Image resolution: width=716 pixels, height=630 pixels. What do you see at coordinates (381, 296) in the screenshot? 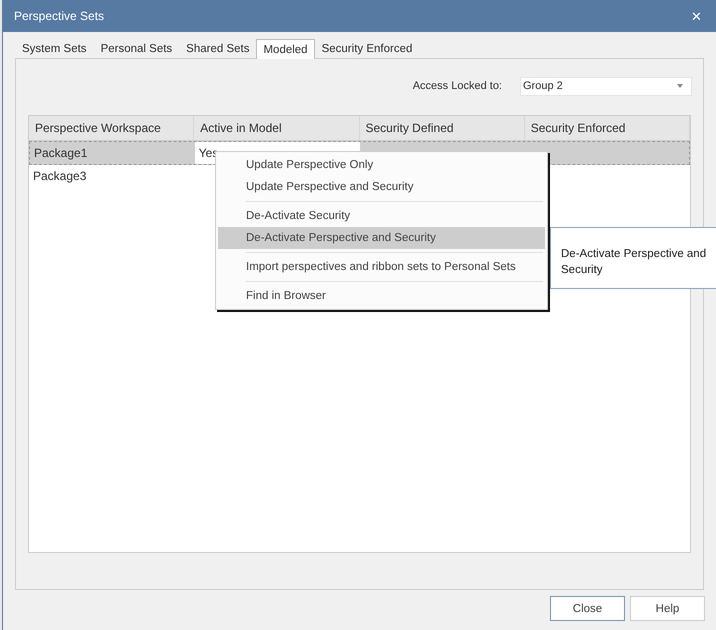
I see `menu-item: Find in Browser` at bounding box center [381, 296].